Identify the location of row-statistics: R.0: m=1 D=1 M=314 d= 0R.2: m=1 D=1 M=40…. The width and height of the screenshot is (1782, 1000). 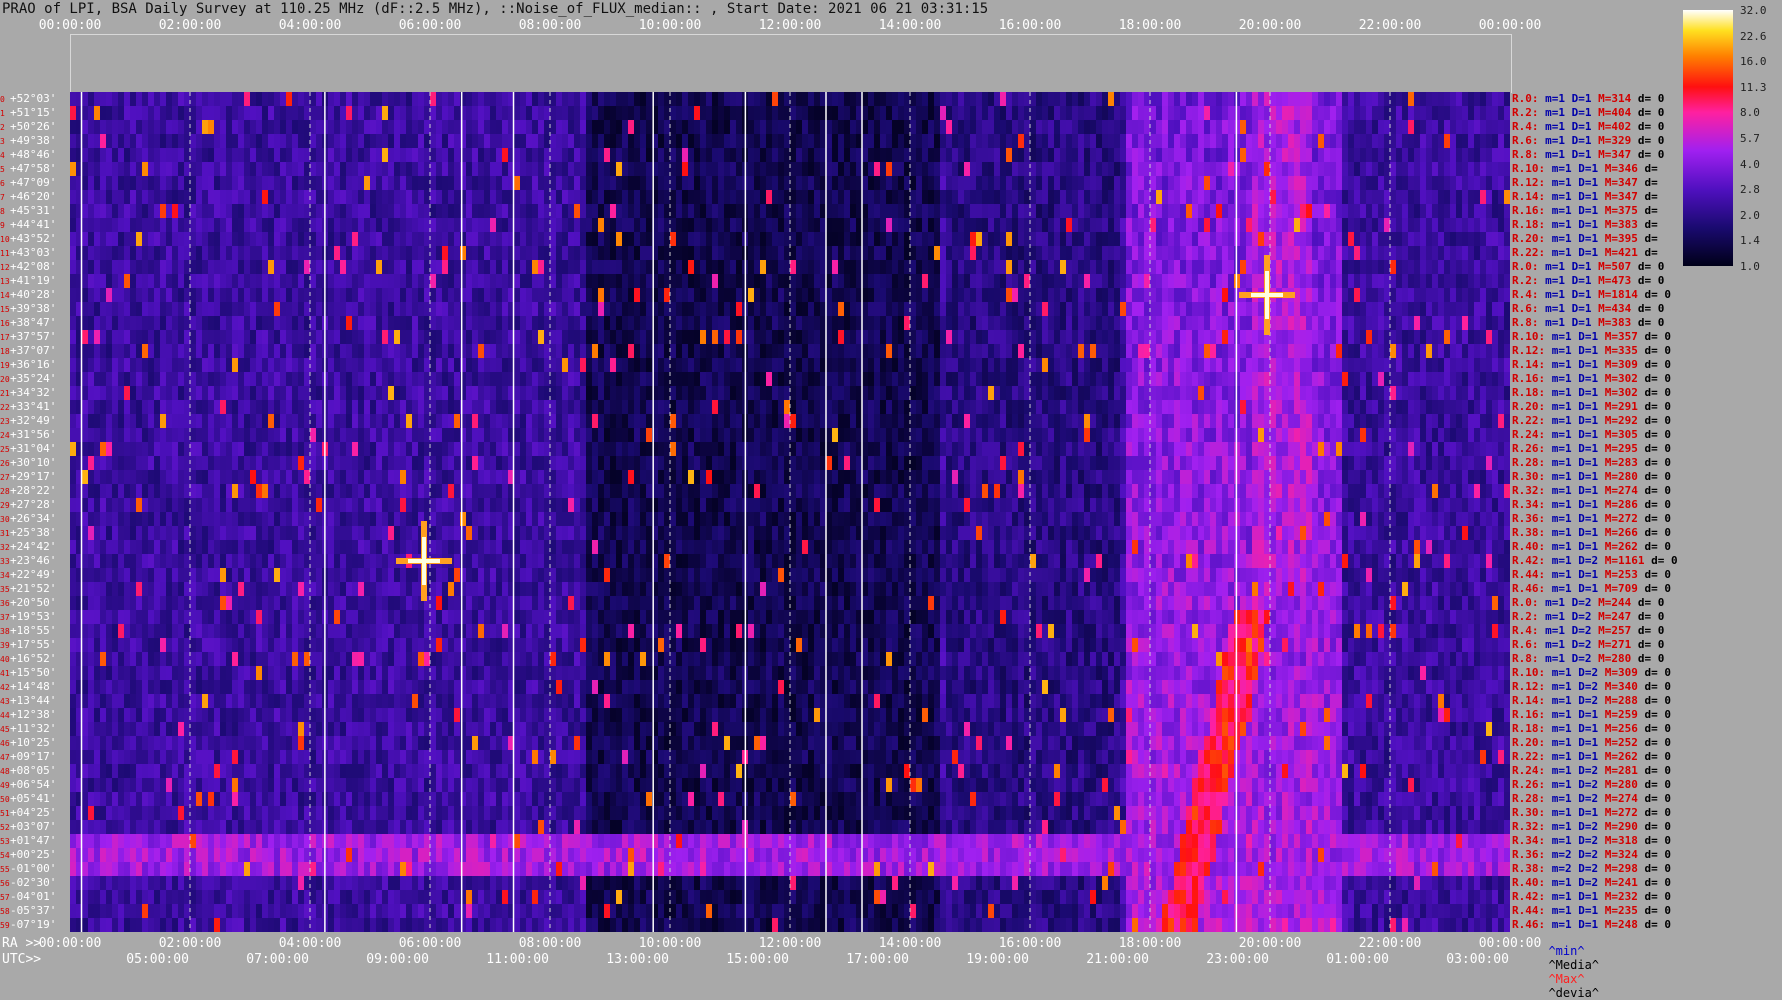
(1597, 512).